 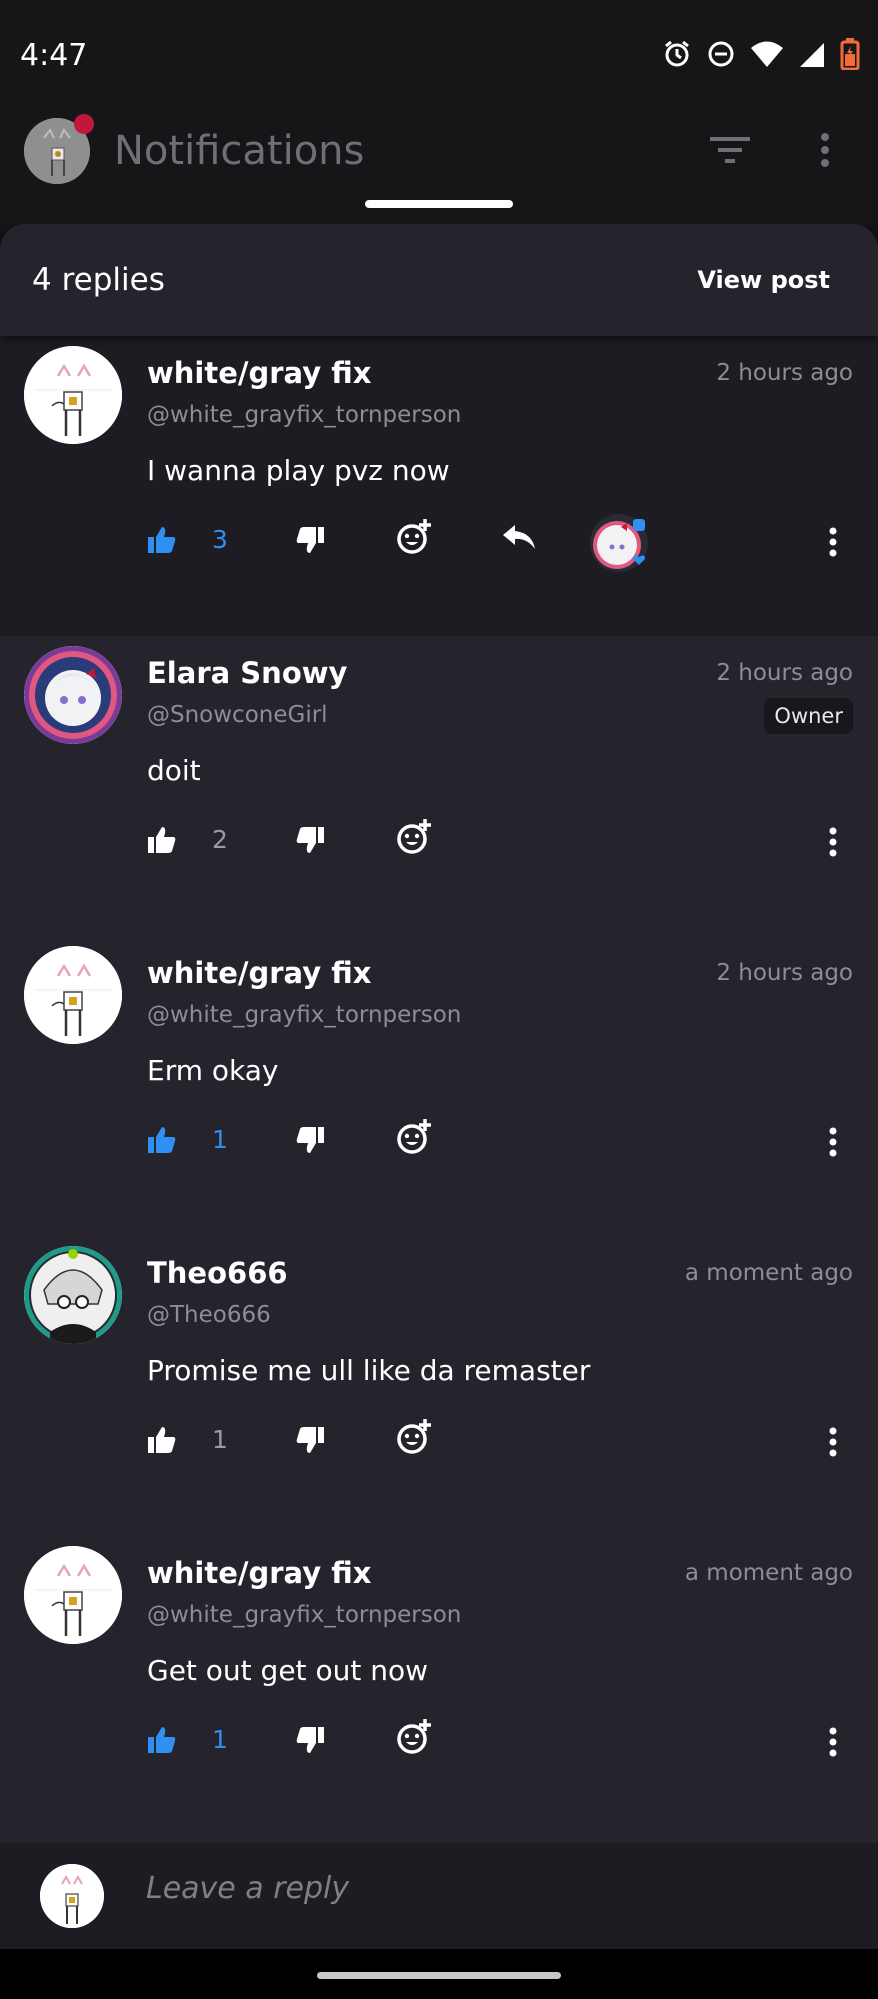 I want to click on status-icons, so click(x=761, y=54).